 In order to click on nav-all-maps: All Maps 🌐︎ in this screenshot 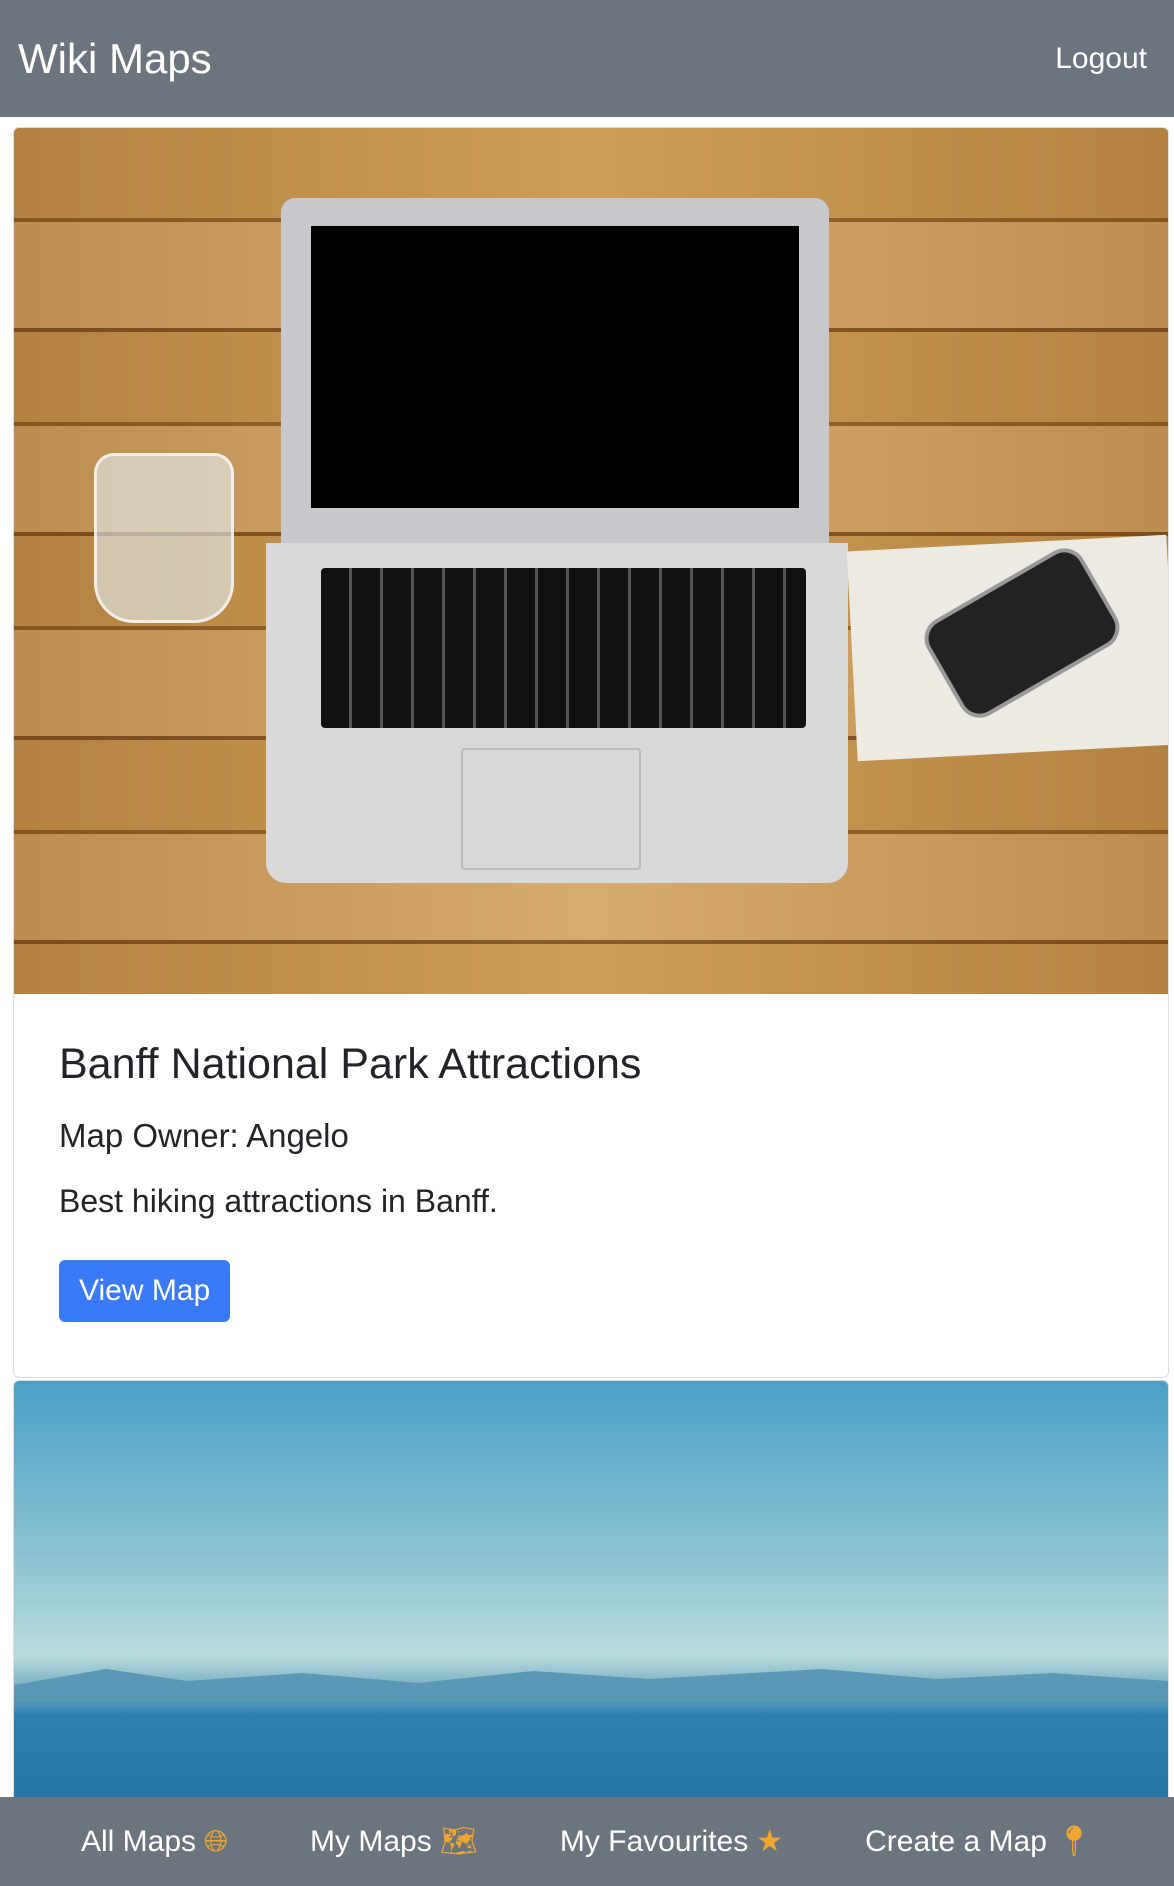, I will do `click(154, 1842)`.